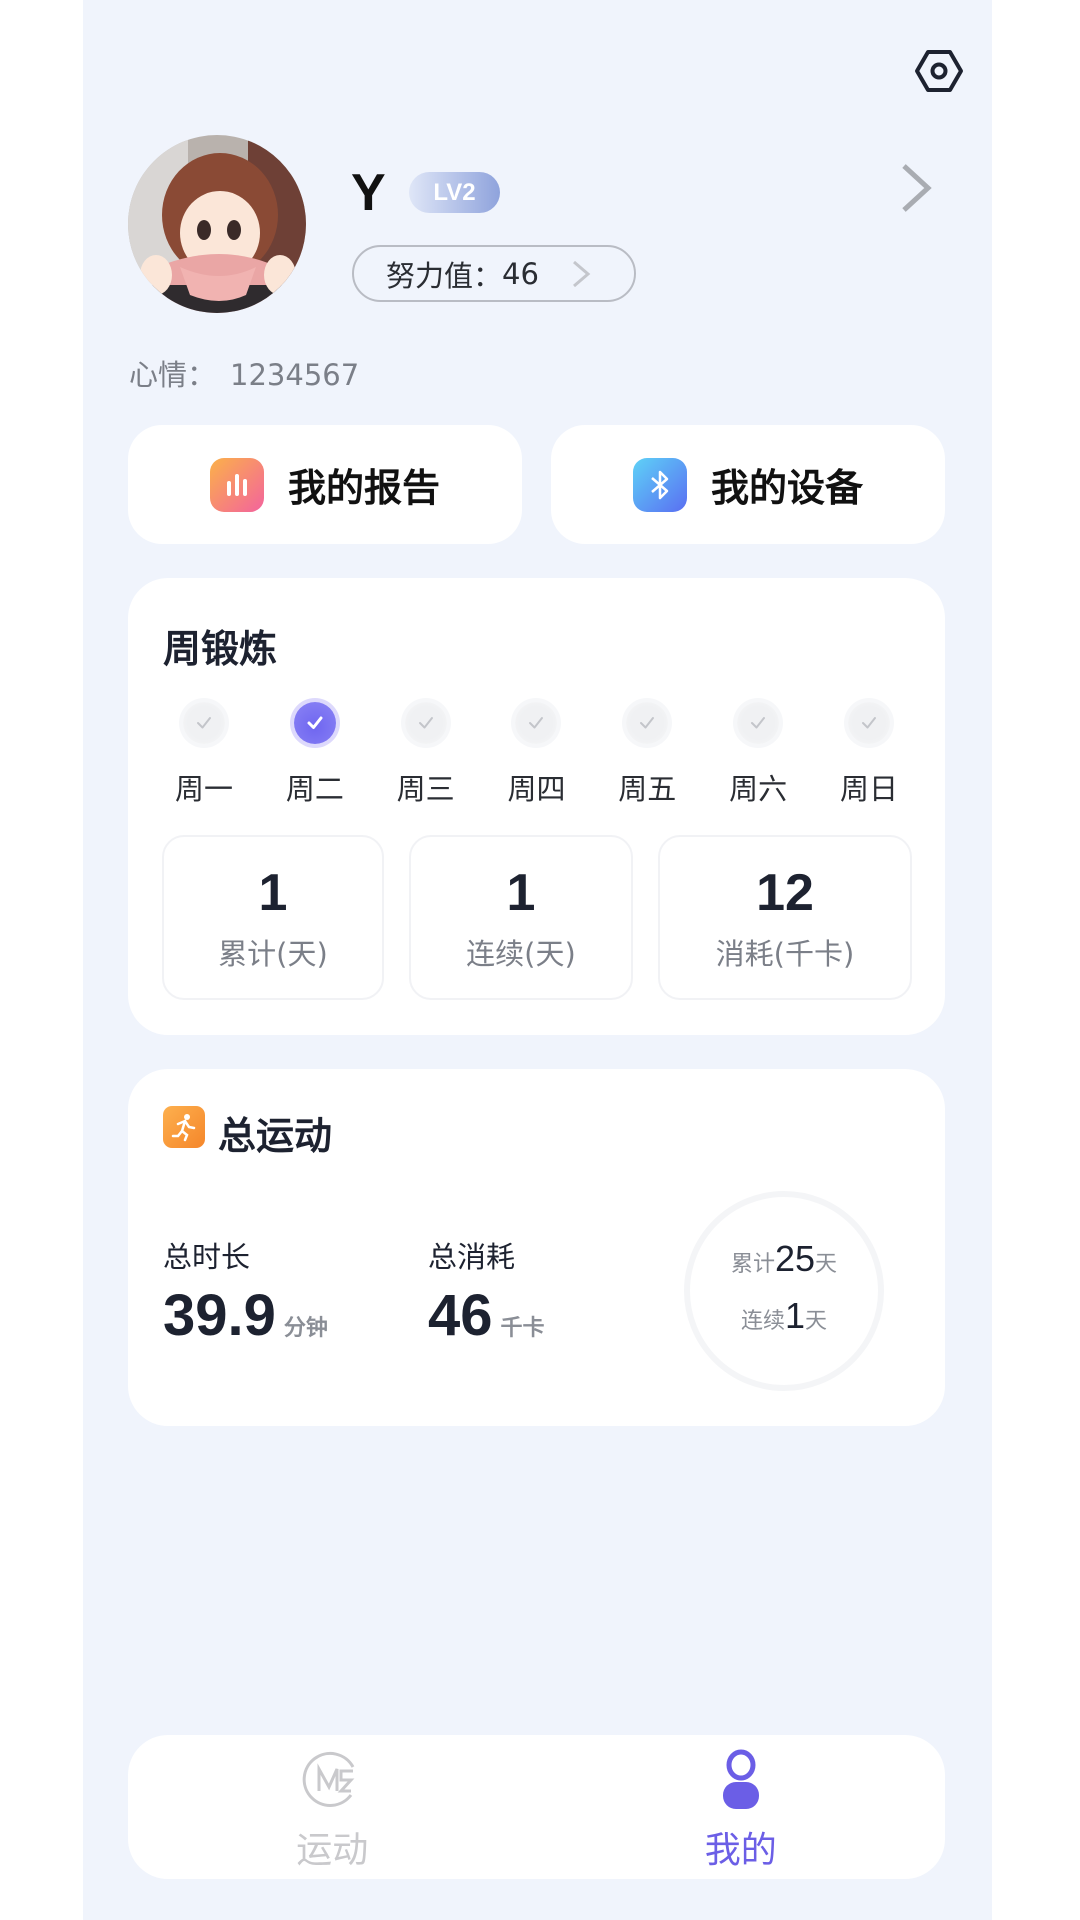 The height and width of the screenshot is (1920, 1080). I want to click on duration-value: 39.9, so click(219, 1315).